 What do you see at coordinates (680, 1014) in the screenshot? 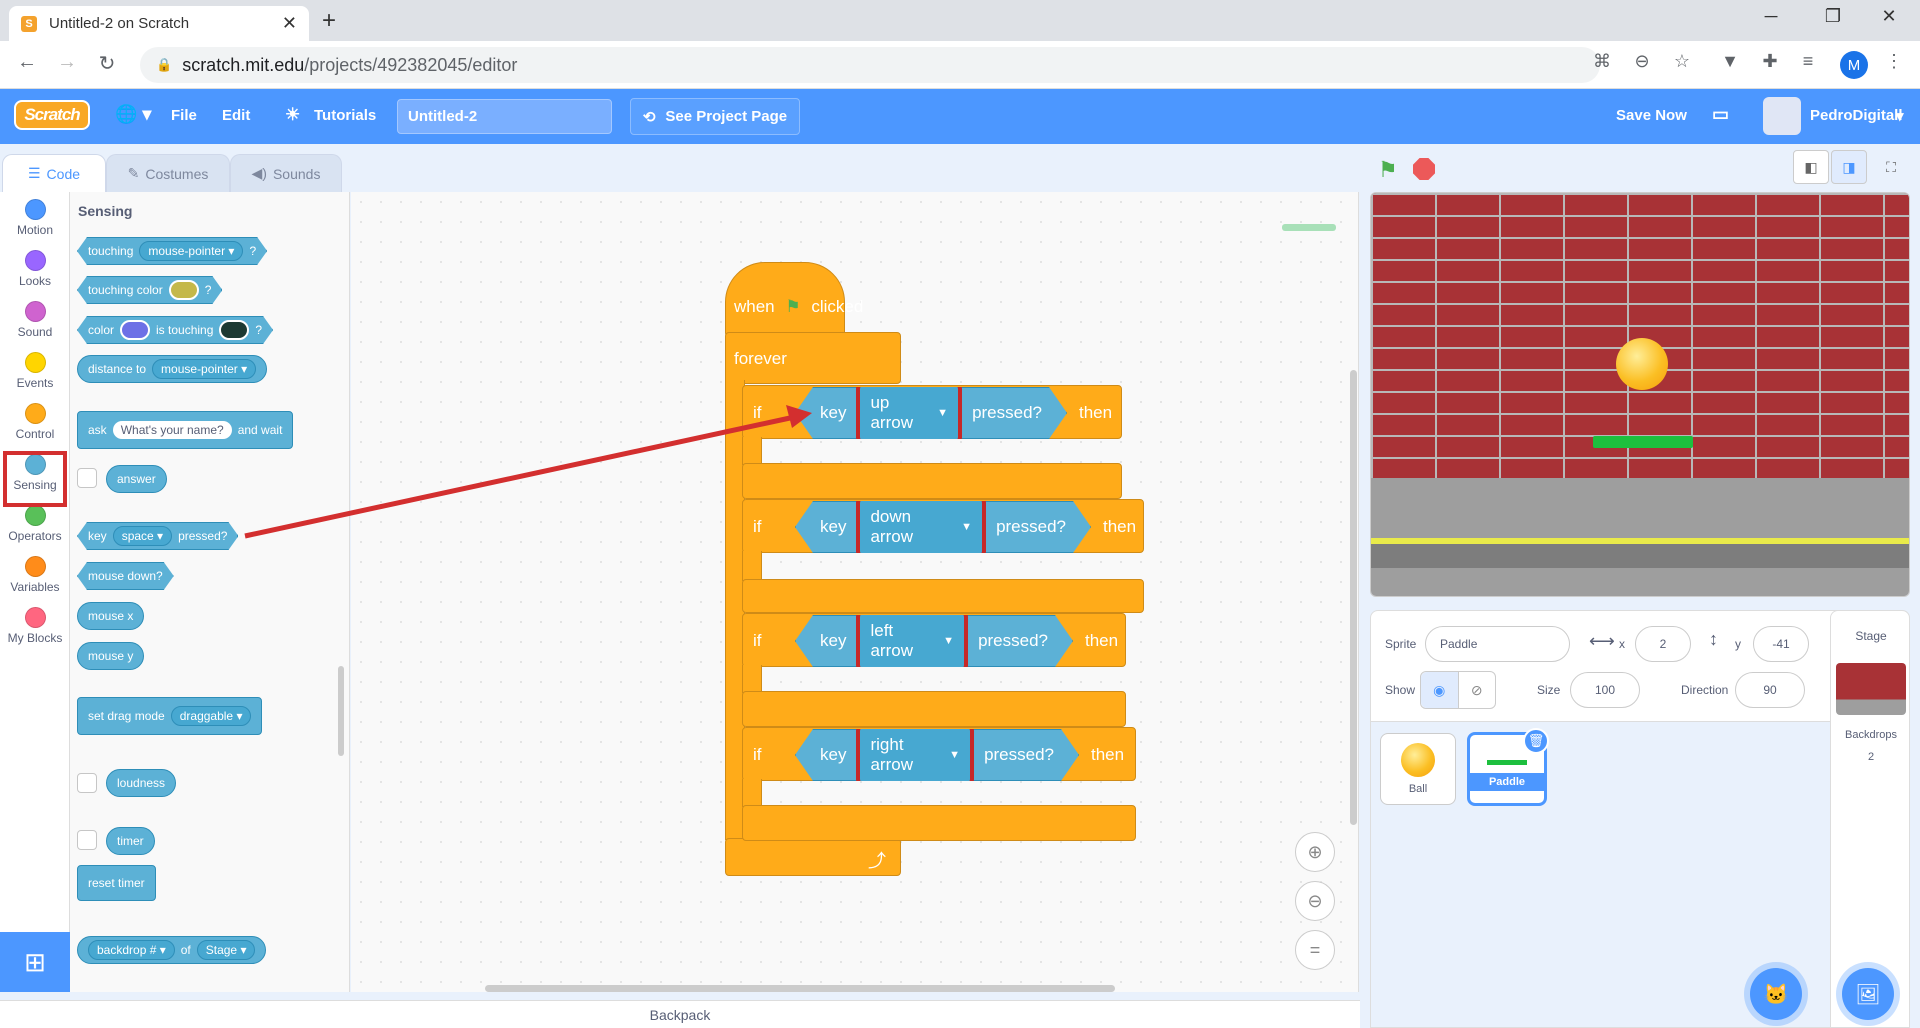
I see `backpack-bar: Backpack` at bounding box center [680, 1014].